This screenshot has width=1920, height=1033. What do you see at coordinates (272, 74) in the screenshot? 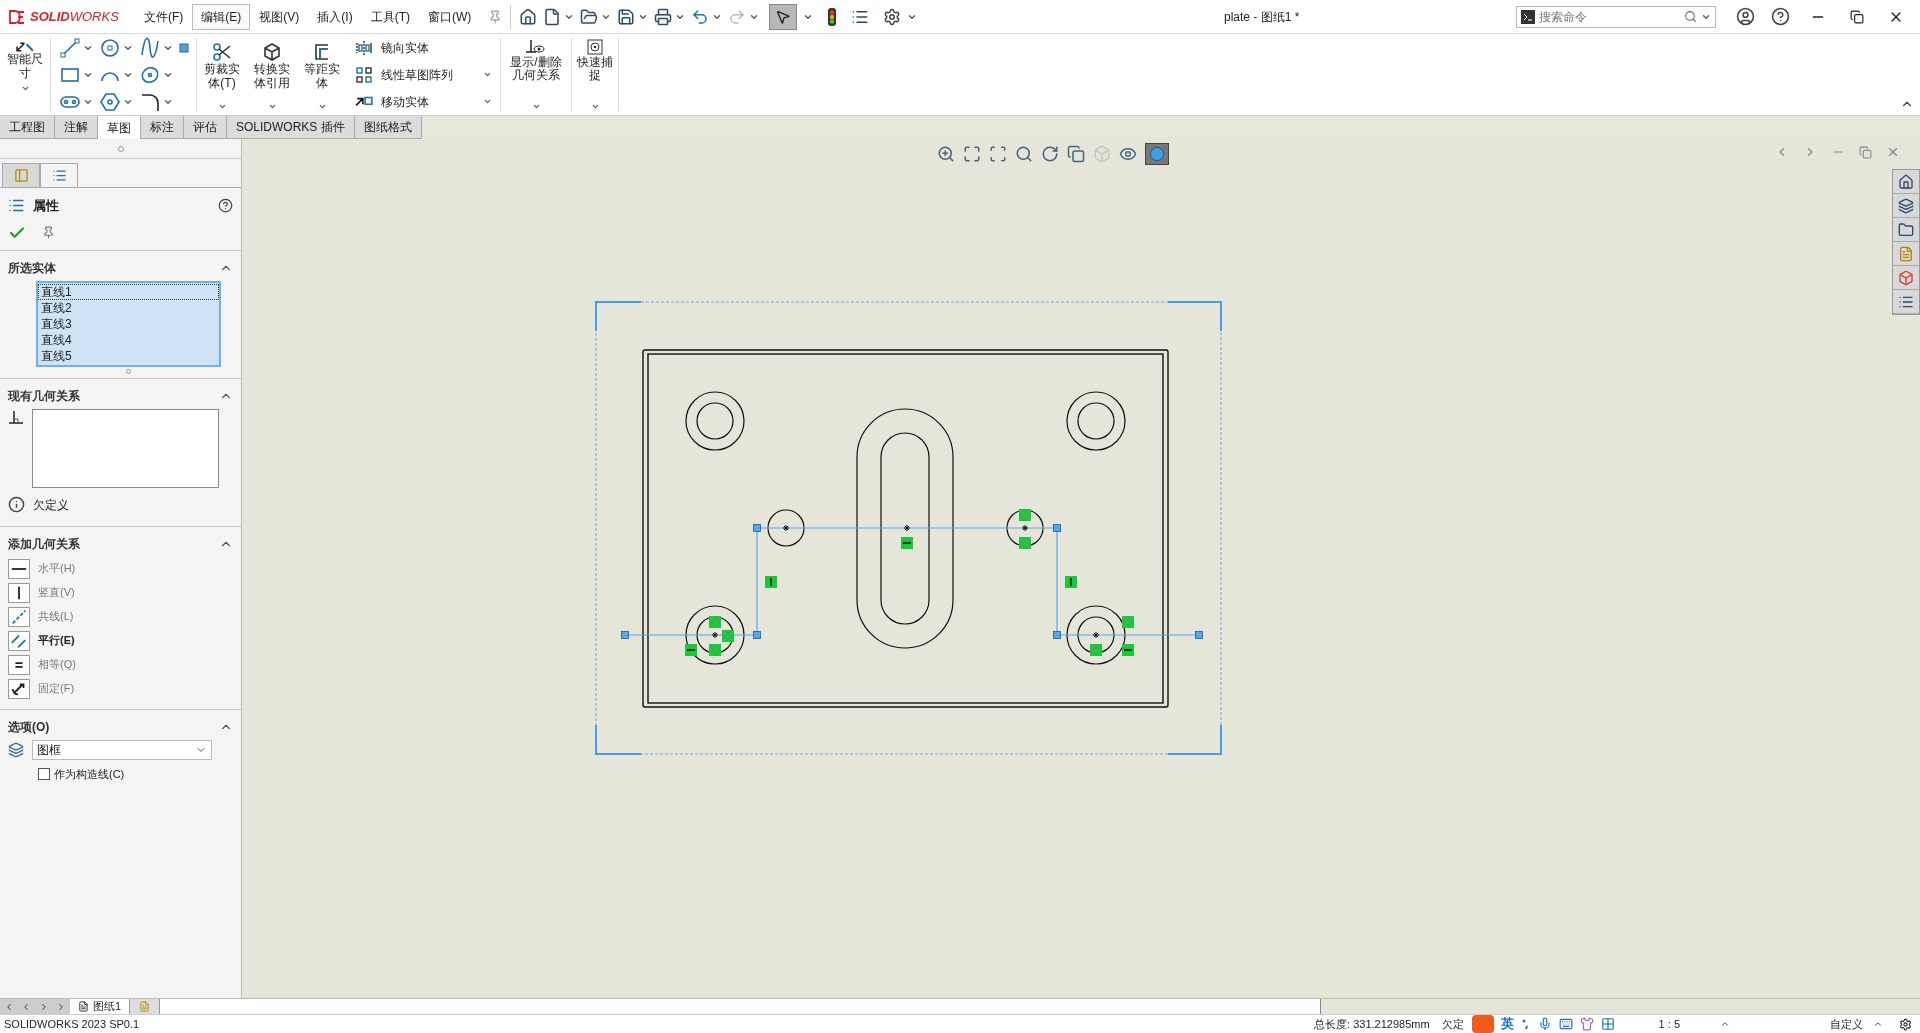
I see `ribbon-button: 转换实体引用` at bounding box center [272, 74].